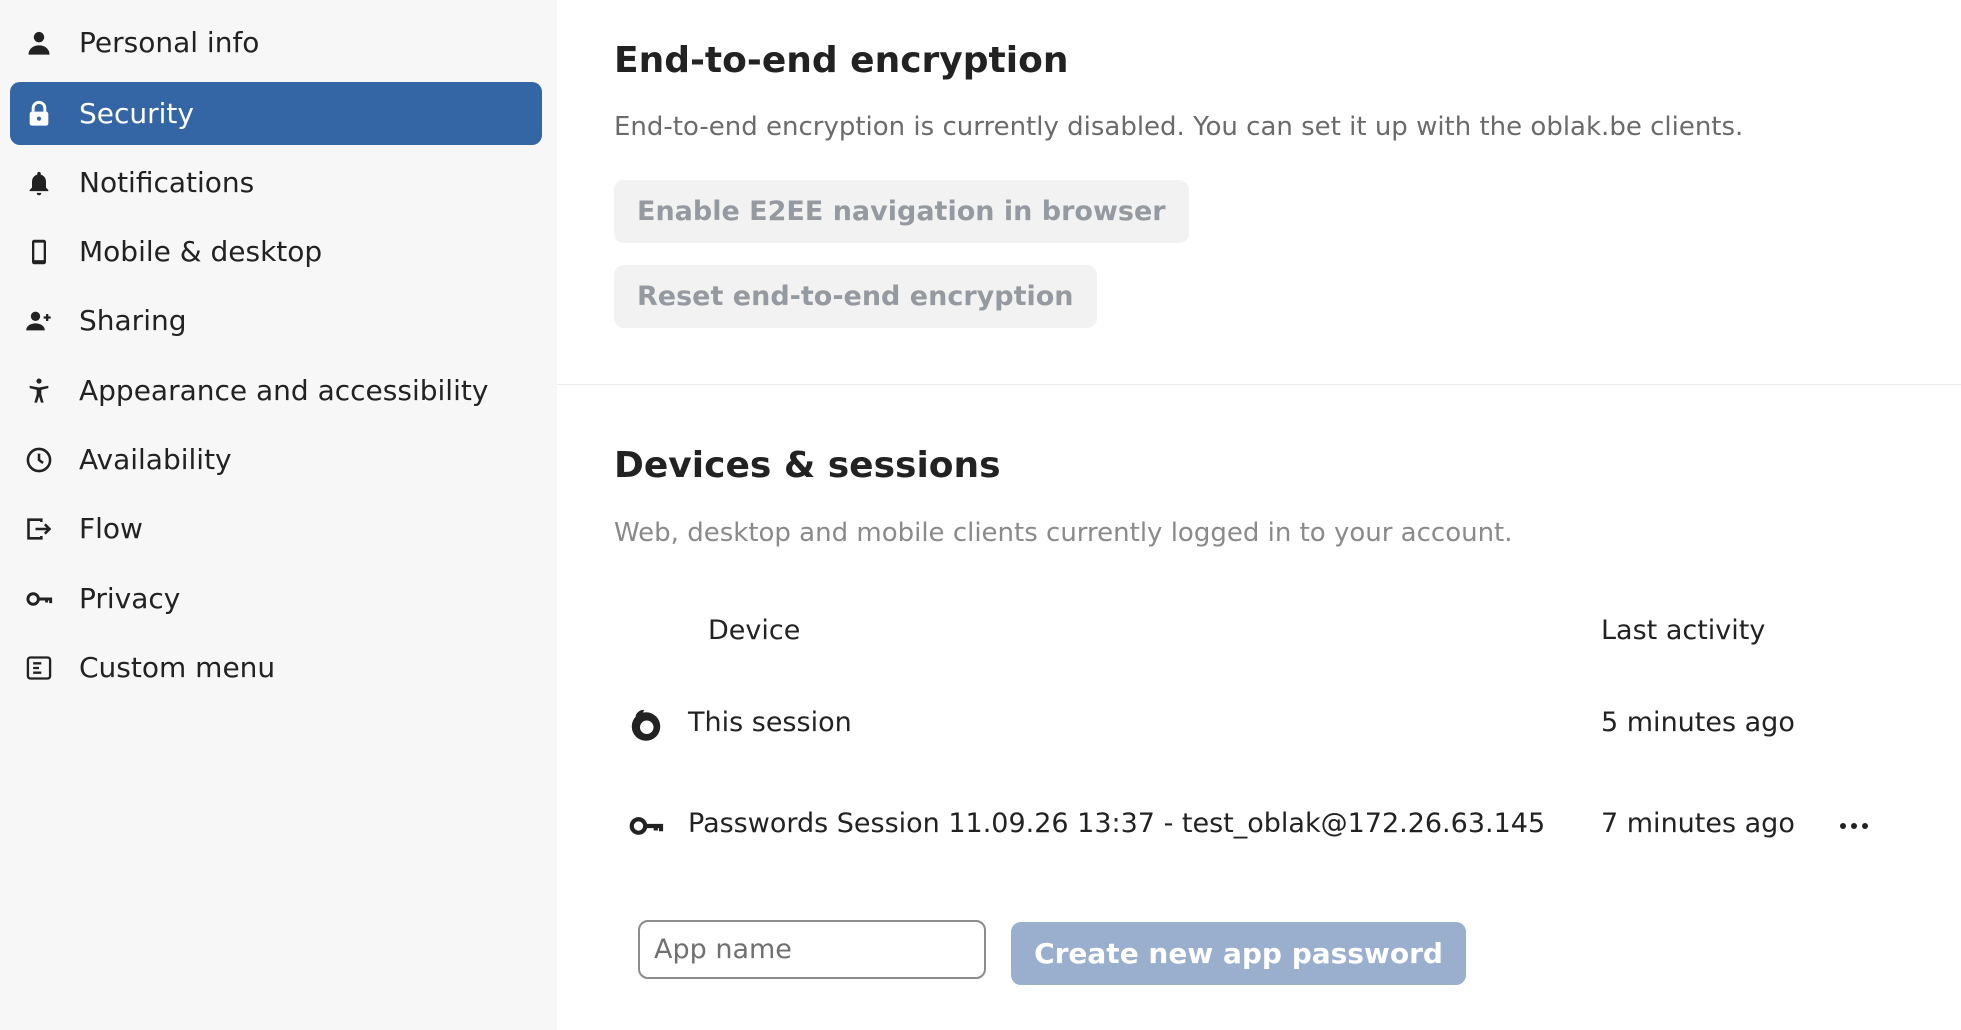 The image size is (1961, 1030). I want to click on clock-icon, so click(39, 460).